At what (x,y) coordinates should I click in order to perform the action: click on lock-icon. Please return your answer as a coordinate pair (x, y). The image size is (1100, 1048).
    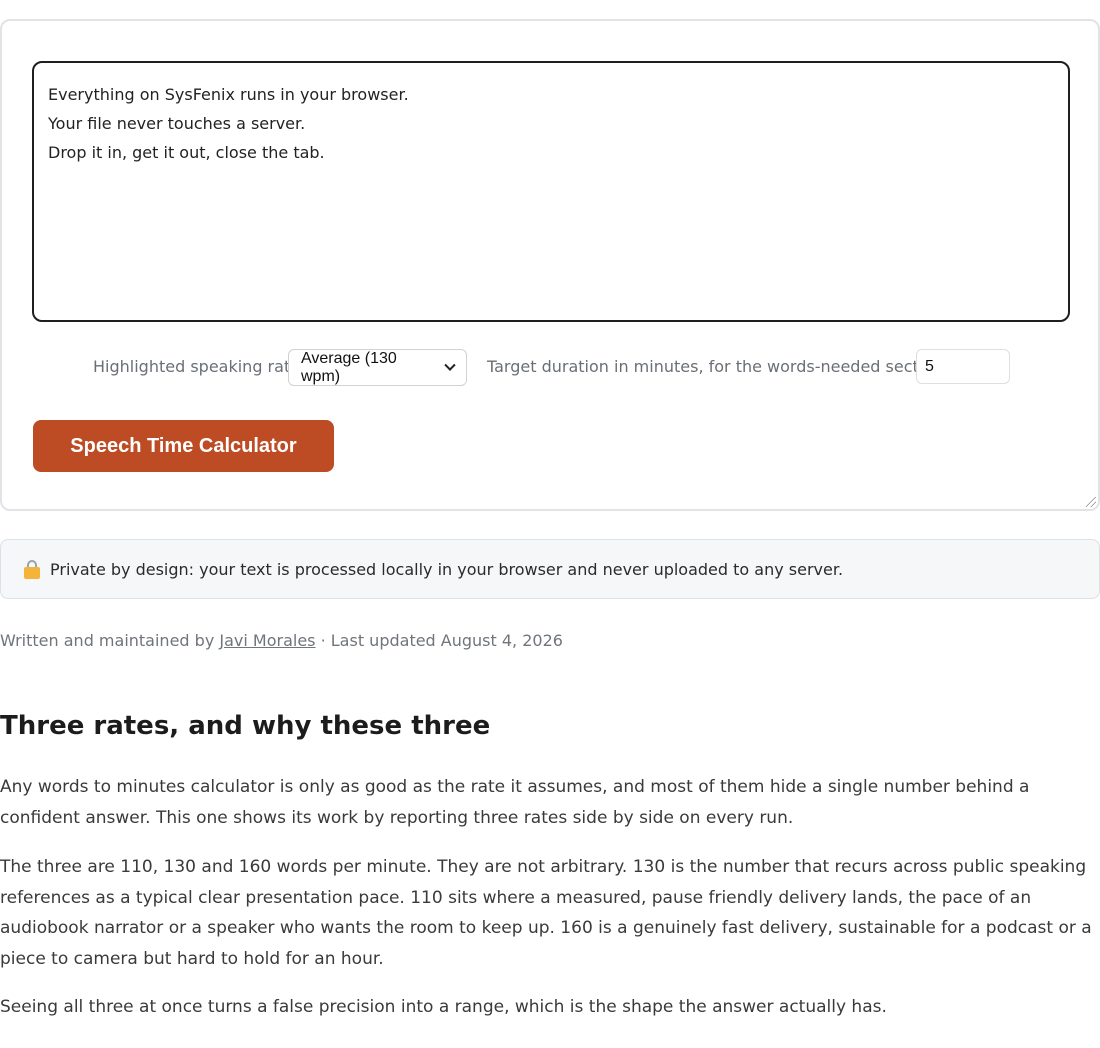
    Looking at the image, I should click on (32, 569).